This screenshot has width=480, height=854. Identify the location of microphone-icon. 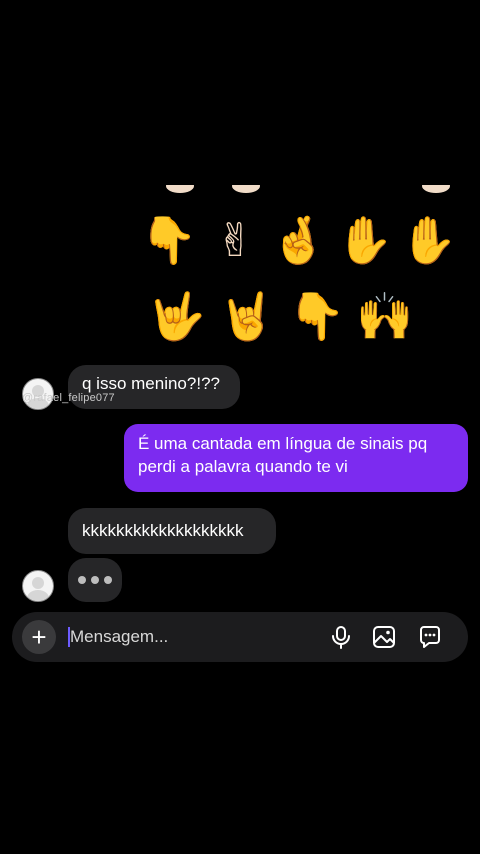
(341, 637).